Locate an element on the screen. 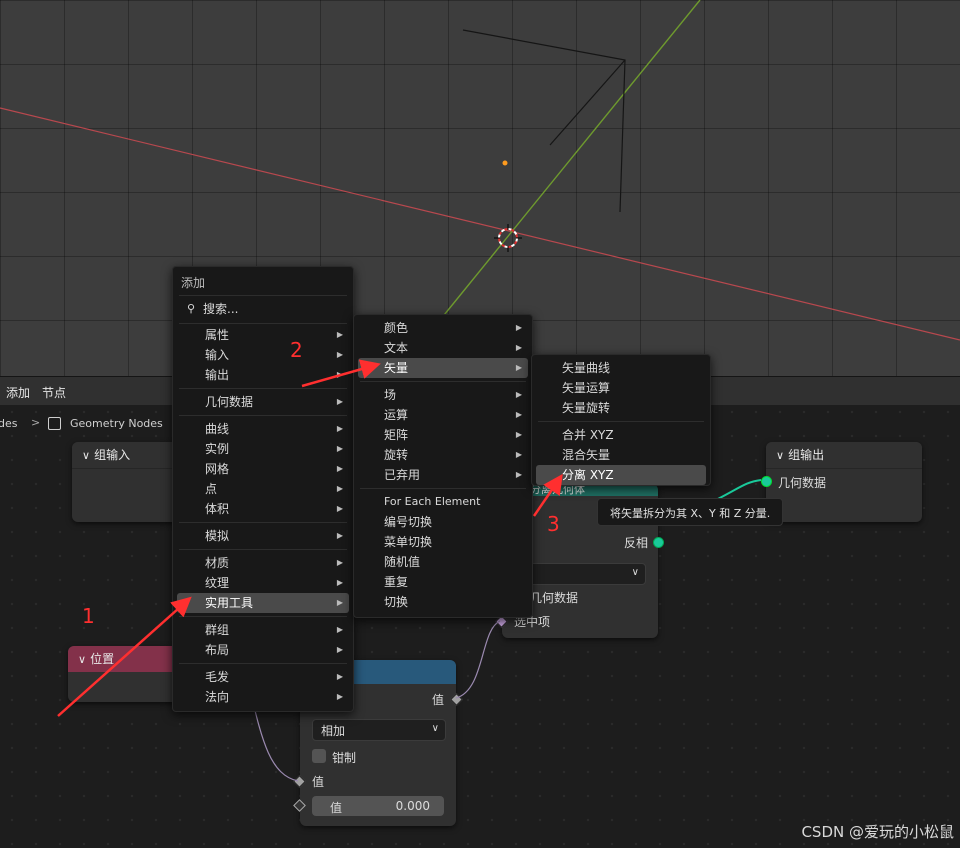 This screenshot has width=960, height=848. menu-node: 节点 is located at coordinates (54, 392).